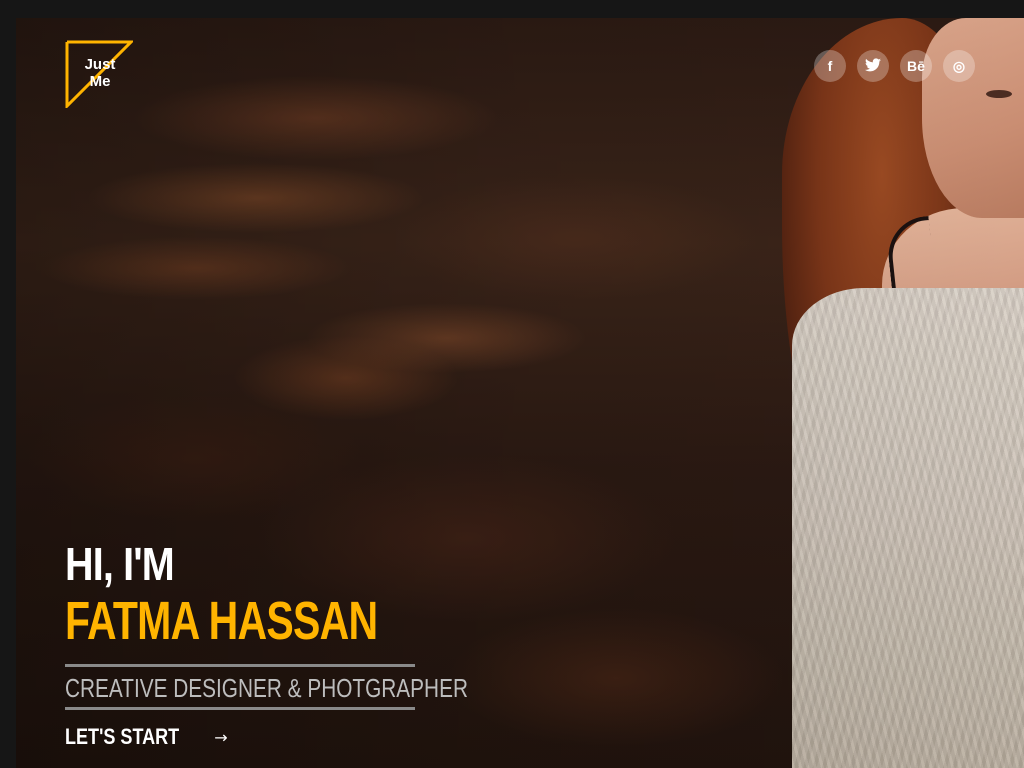 The image size is (1024, 768). I want to click on twitter-button, so click(873, 66).